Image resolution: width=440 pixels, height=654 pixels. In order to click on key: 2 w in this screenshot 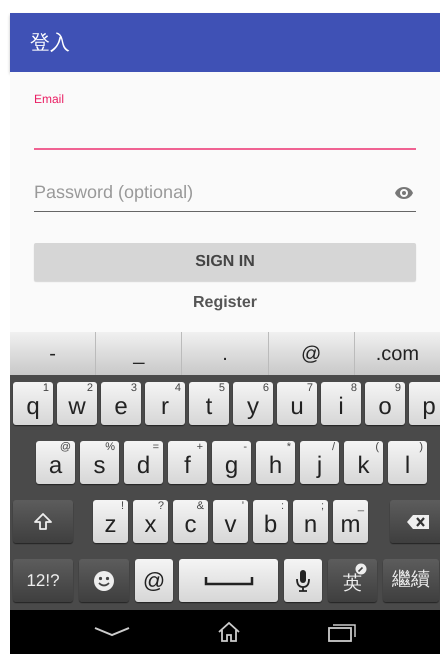, I will do `click(77, 403)`.